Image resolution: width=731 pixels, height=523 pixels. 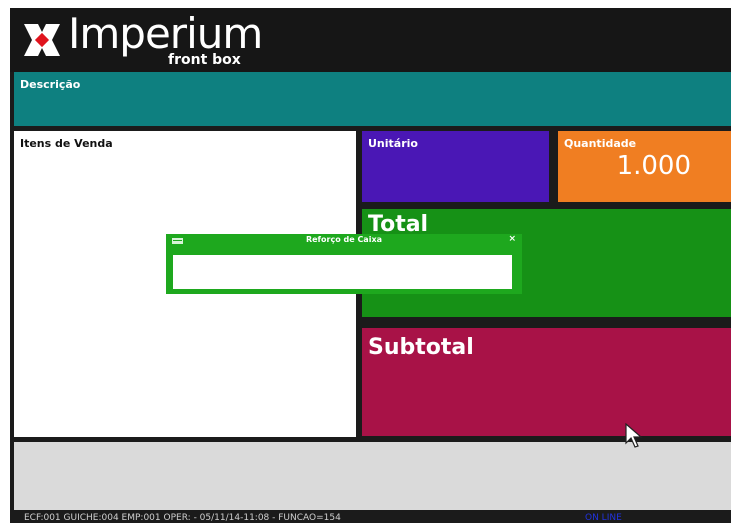 What do you see at coordinates (393, 143) in the screenshot?
I see `unitario-label: Unitário` at bounding box center [393, 143].